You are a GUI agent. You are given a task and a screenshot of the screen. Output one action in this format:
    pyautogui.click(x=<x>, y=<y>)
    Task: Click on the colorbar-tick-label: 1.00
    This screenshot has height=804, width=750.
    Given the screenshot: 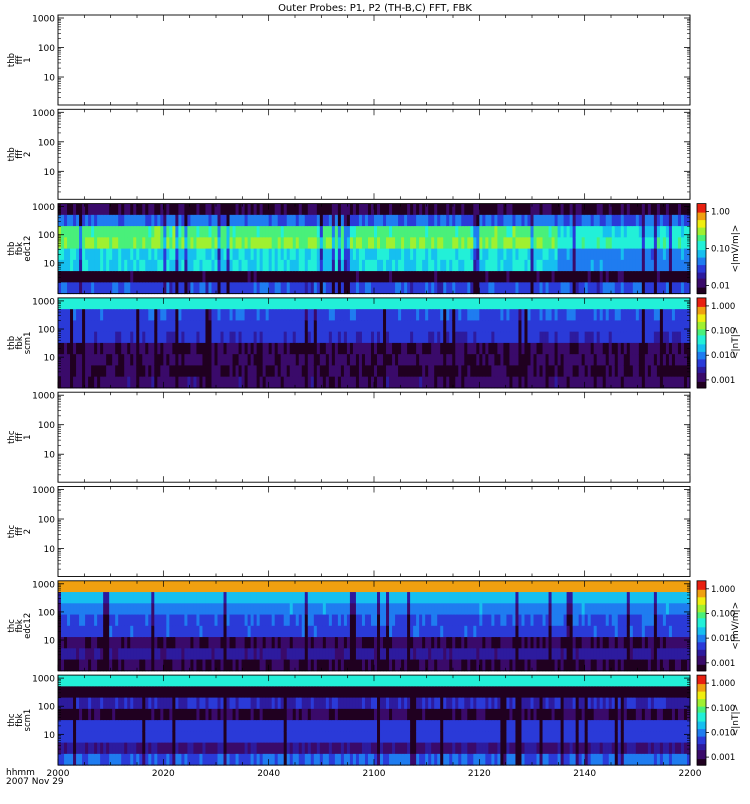 What is the action you would take?
    pyautogui.click(x=720, y=213)
    